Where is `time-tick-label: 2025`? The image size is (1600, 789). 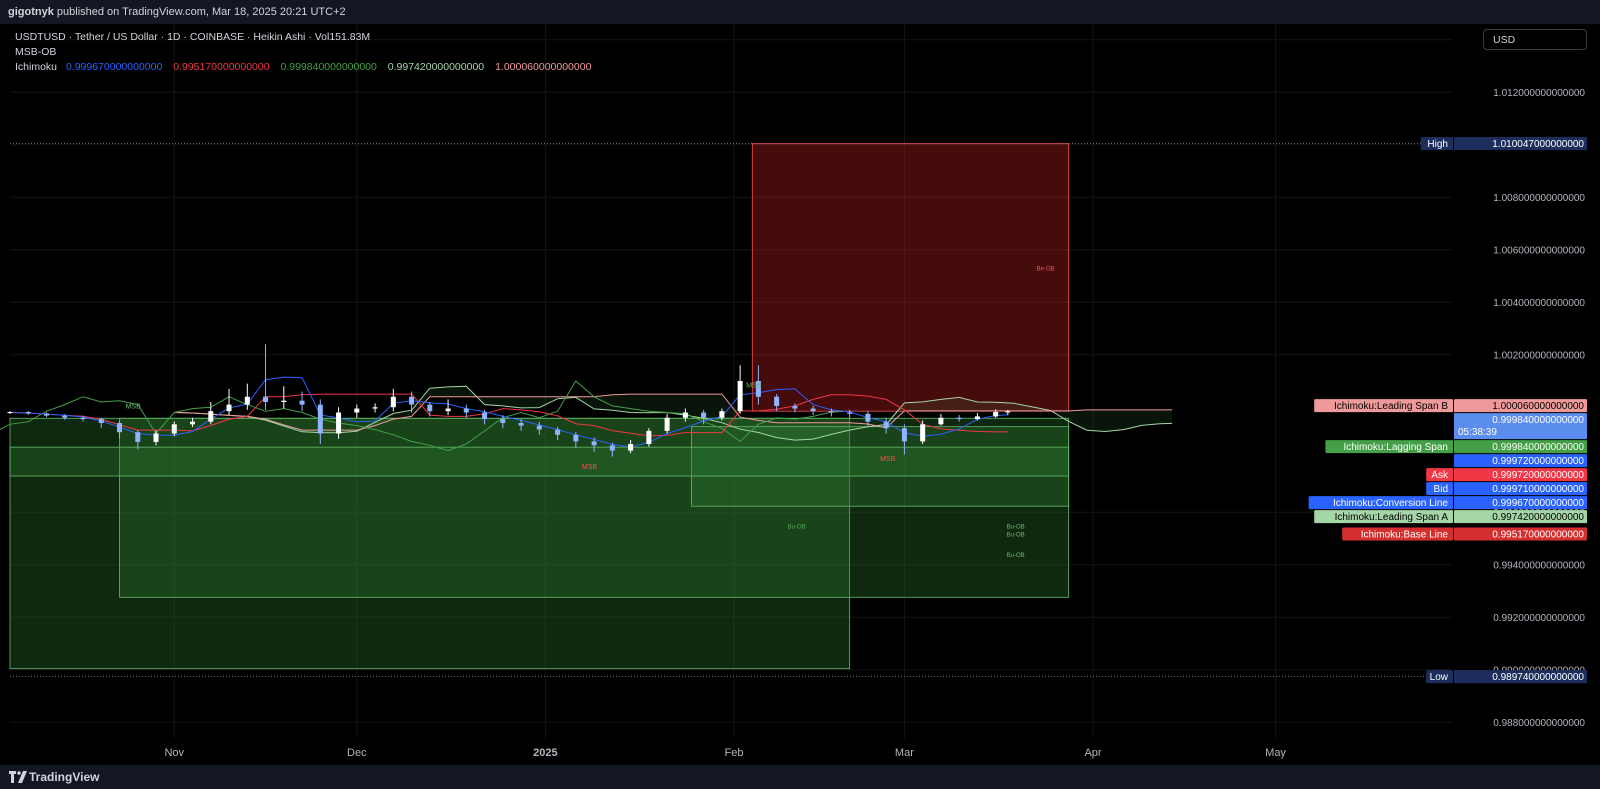 time-tick-label: 2025 is located at coordinates (545, 753).